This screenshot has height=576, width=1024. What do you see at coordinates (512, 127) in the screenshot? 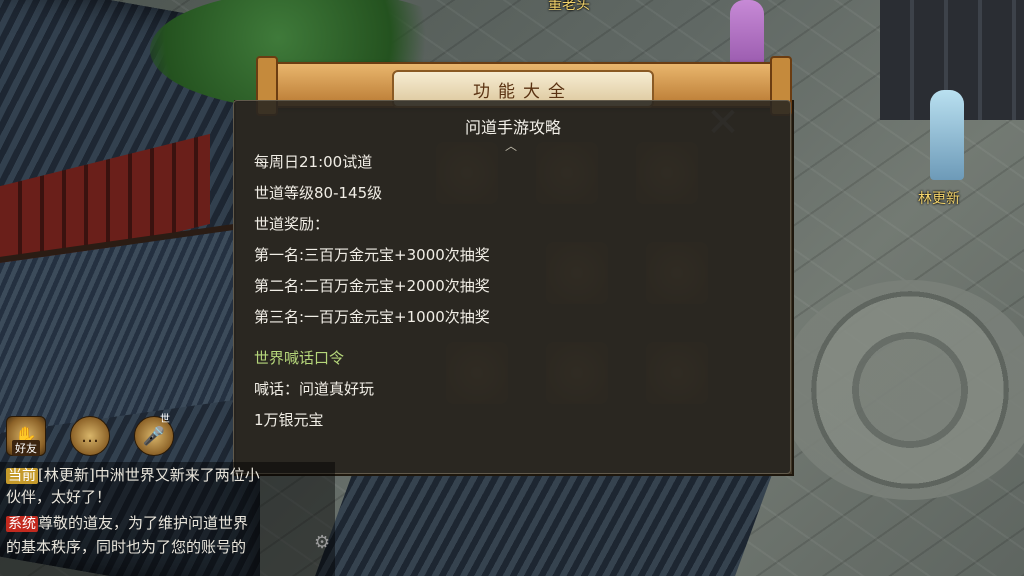
I see `tooltip-title: 问道手游攻略` at bounding box center [512, 127].